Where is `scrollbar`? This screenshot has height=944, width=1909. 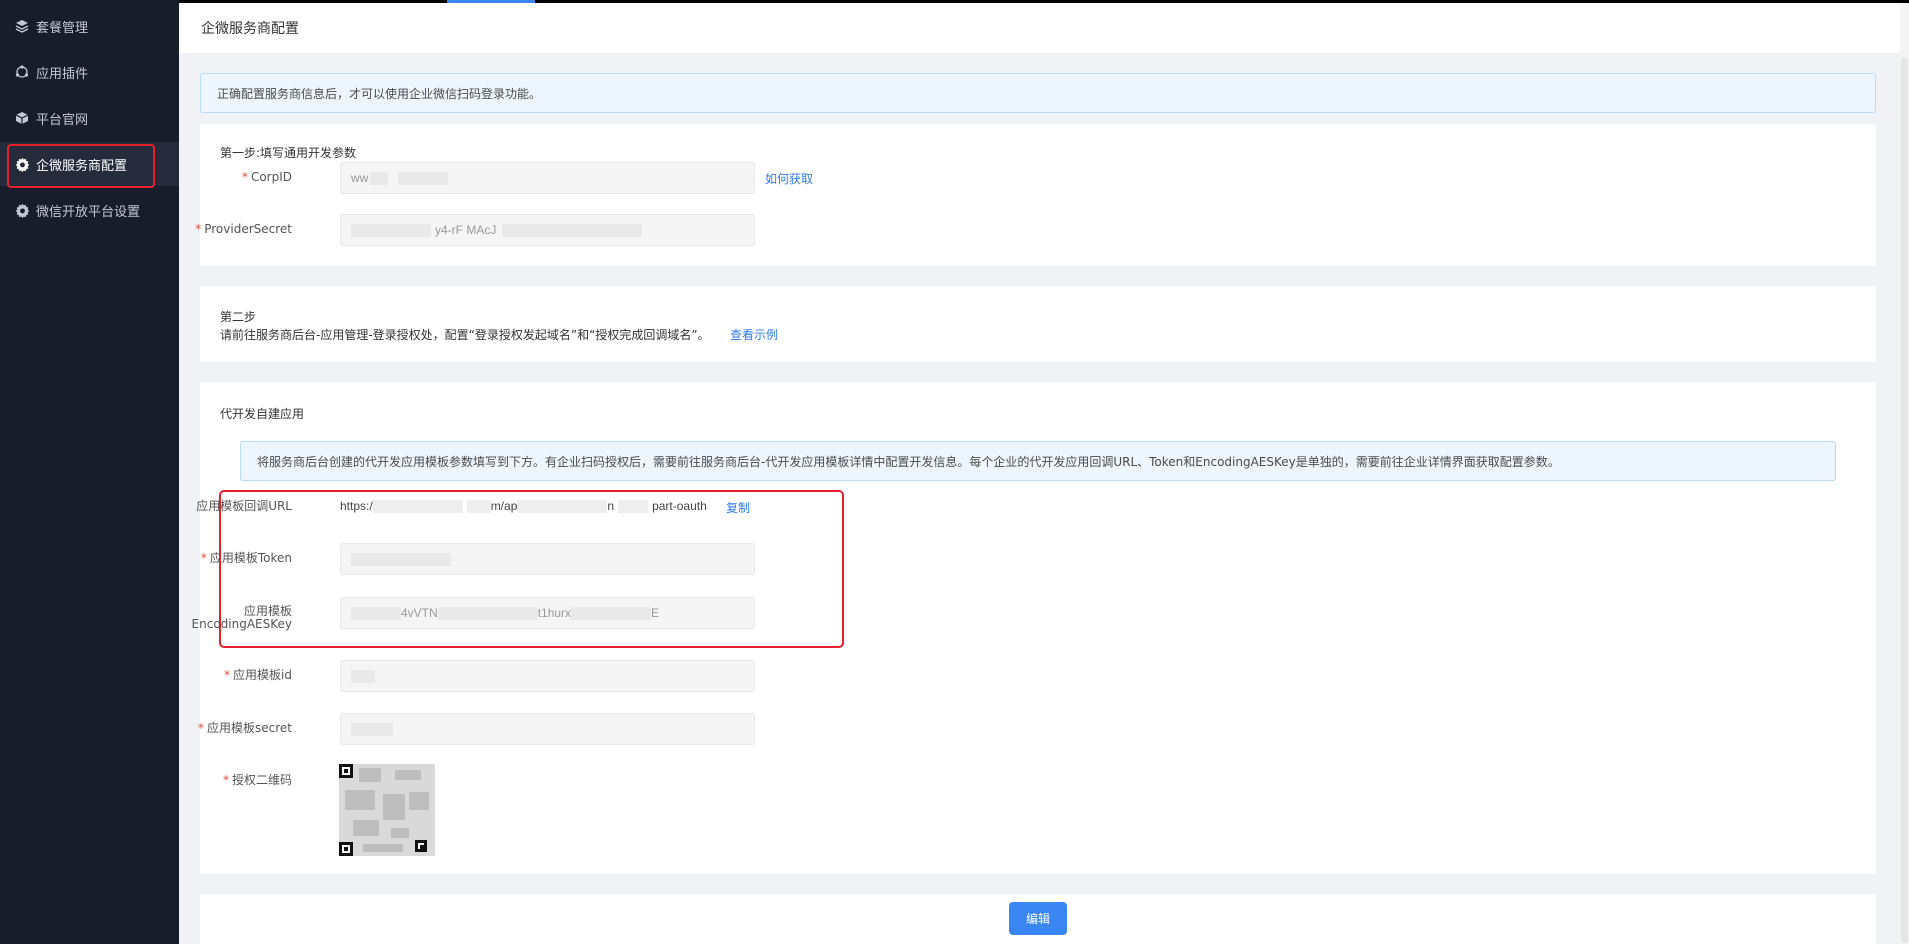 scrollbar is located at coordinates (1904, 473).